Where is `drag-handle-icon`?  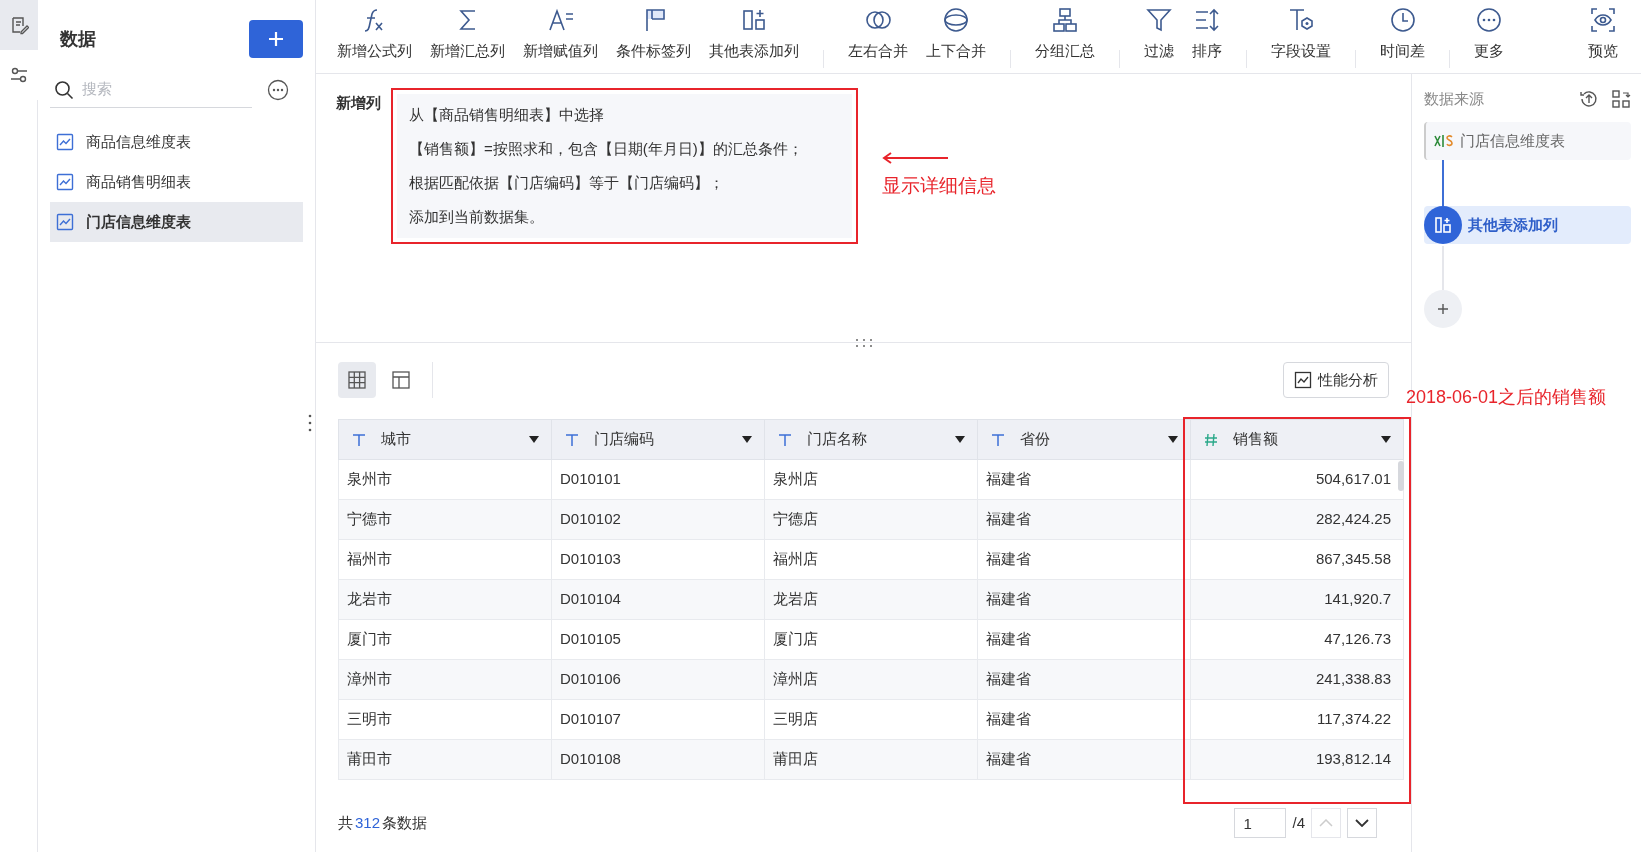
drag-handle-icon is located at coordinates (310, 423).